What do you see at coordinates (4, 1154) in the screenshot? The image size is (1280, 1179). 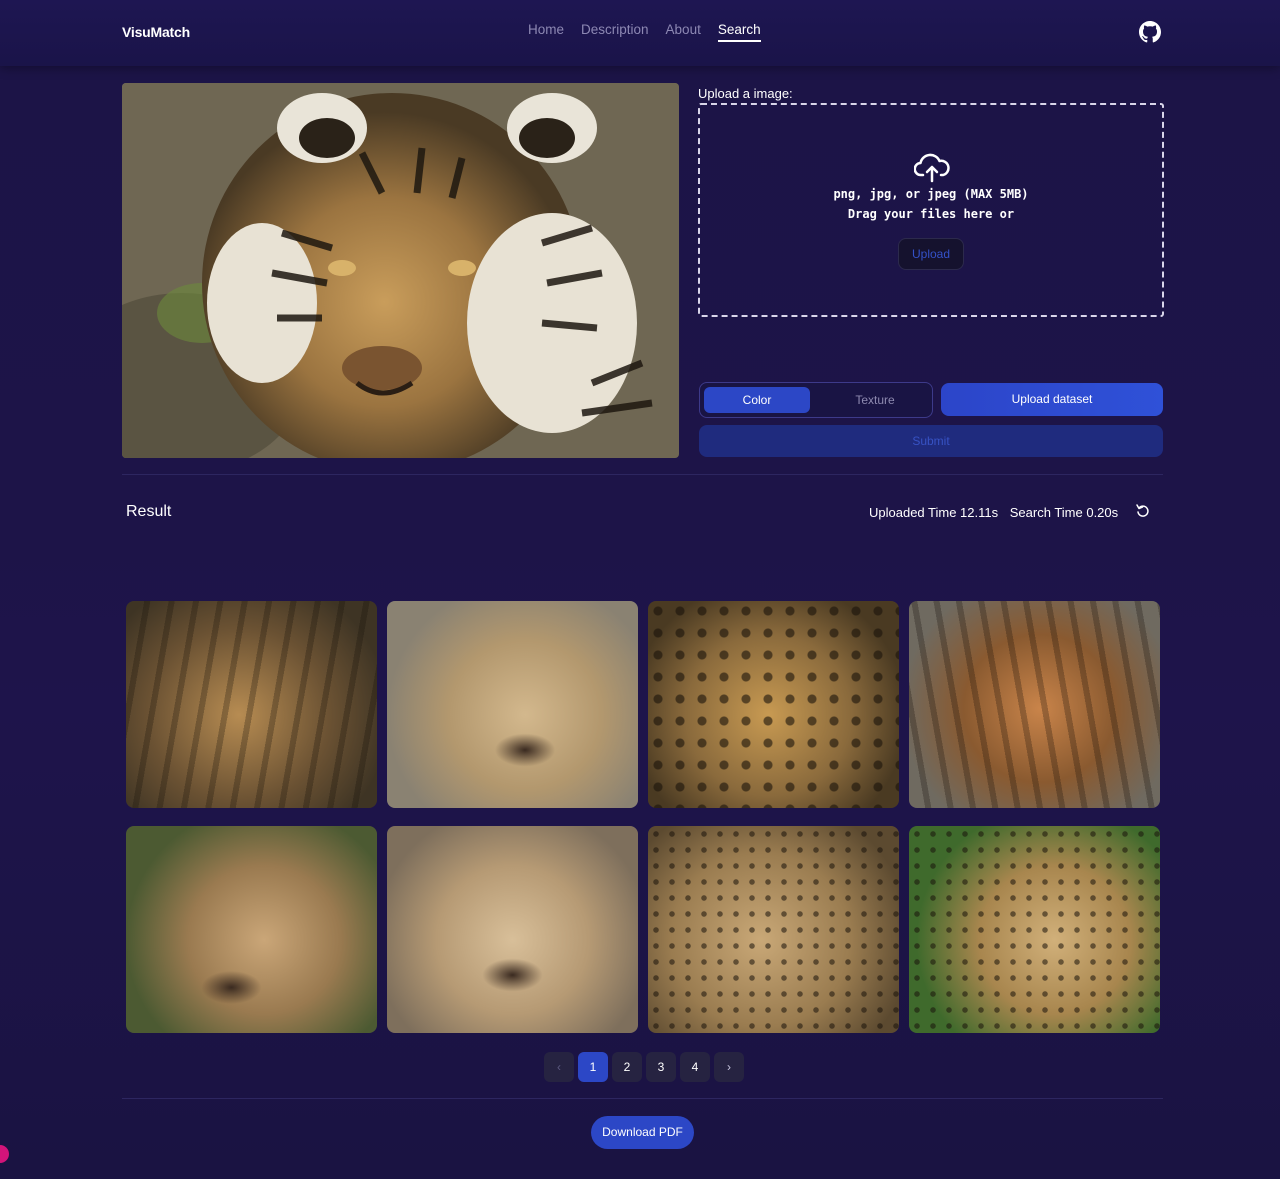 I see `floating-marker` at bounding box center [4, 1154].